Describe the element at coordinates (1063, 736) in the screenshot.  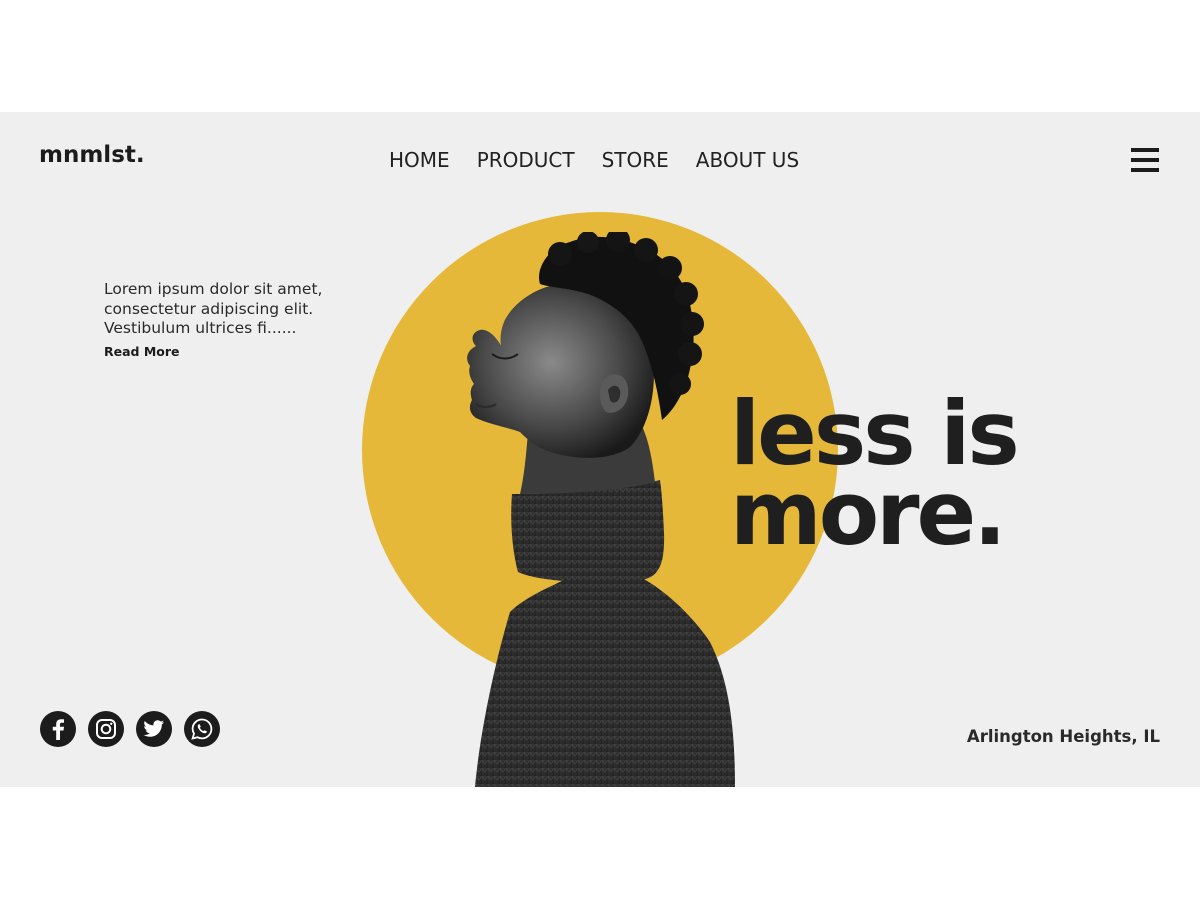
I see `location-text: Arlington Heights, IL` at that location.